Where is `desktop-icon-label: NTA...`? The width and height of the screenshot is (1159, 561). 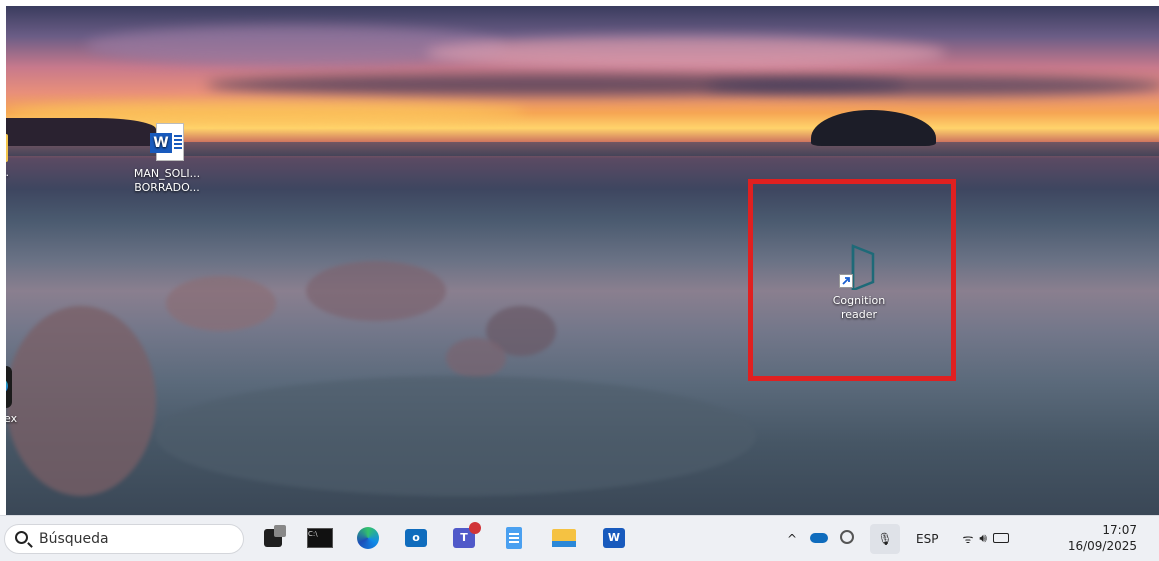 desktop-icon-label: NTA... is located at coordinates (22, 173).